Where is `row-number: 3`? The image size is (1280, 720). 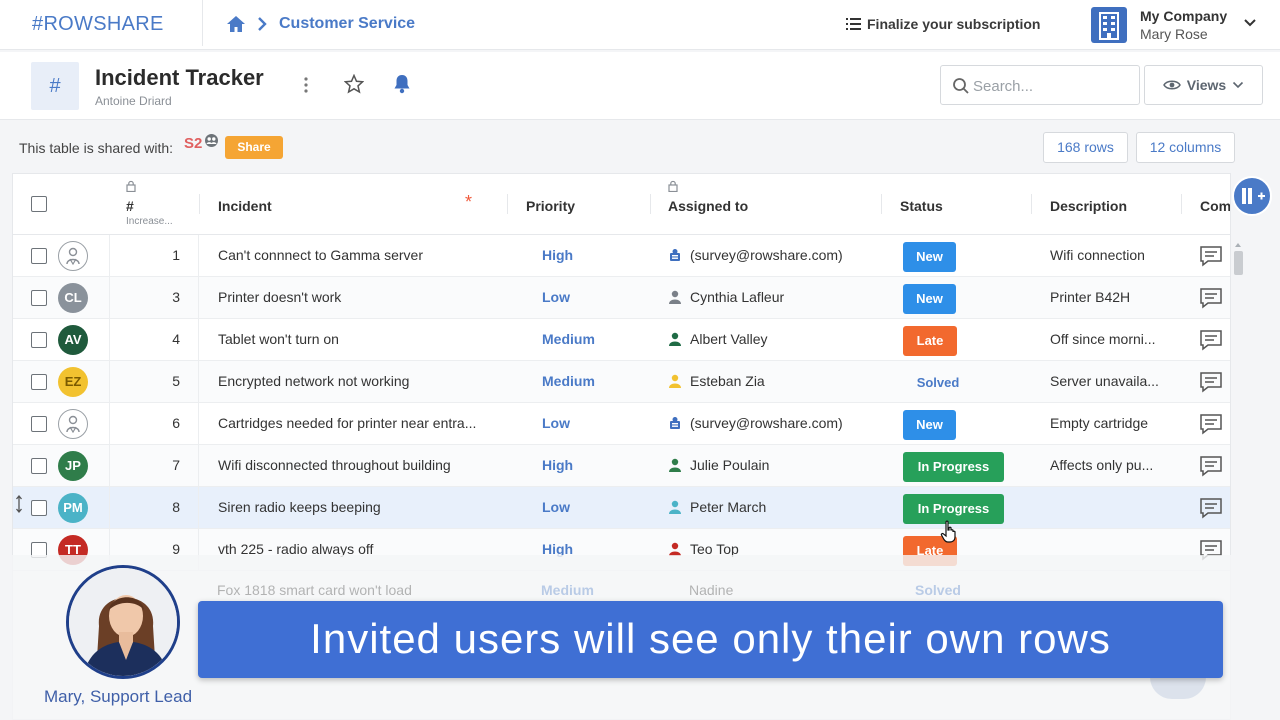 row-number: 3 is located at coordinates (154, 297).